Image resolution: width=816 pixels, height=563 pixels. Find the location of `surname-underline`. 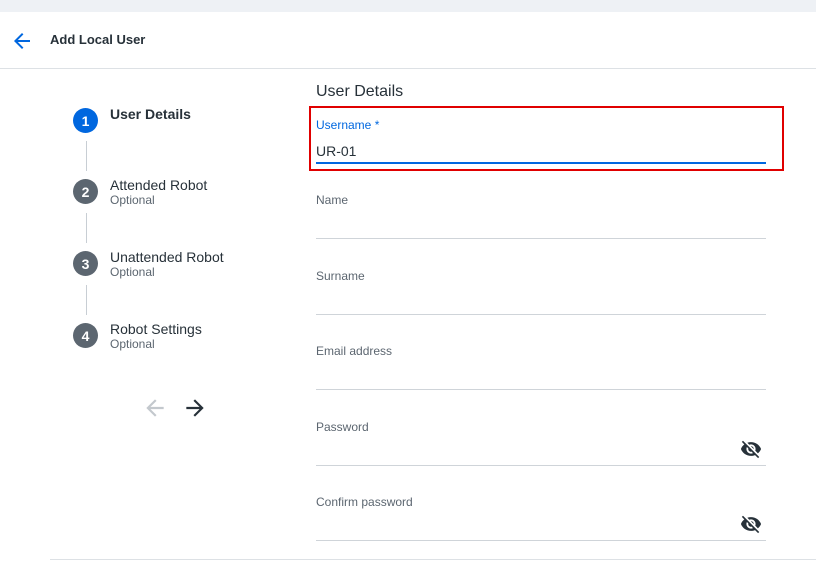

surname-underline is located at coordinates (541, 314).